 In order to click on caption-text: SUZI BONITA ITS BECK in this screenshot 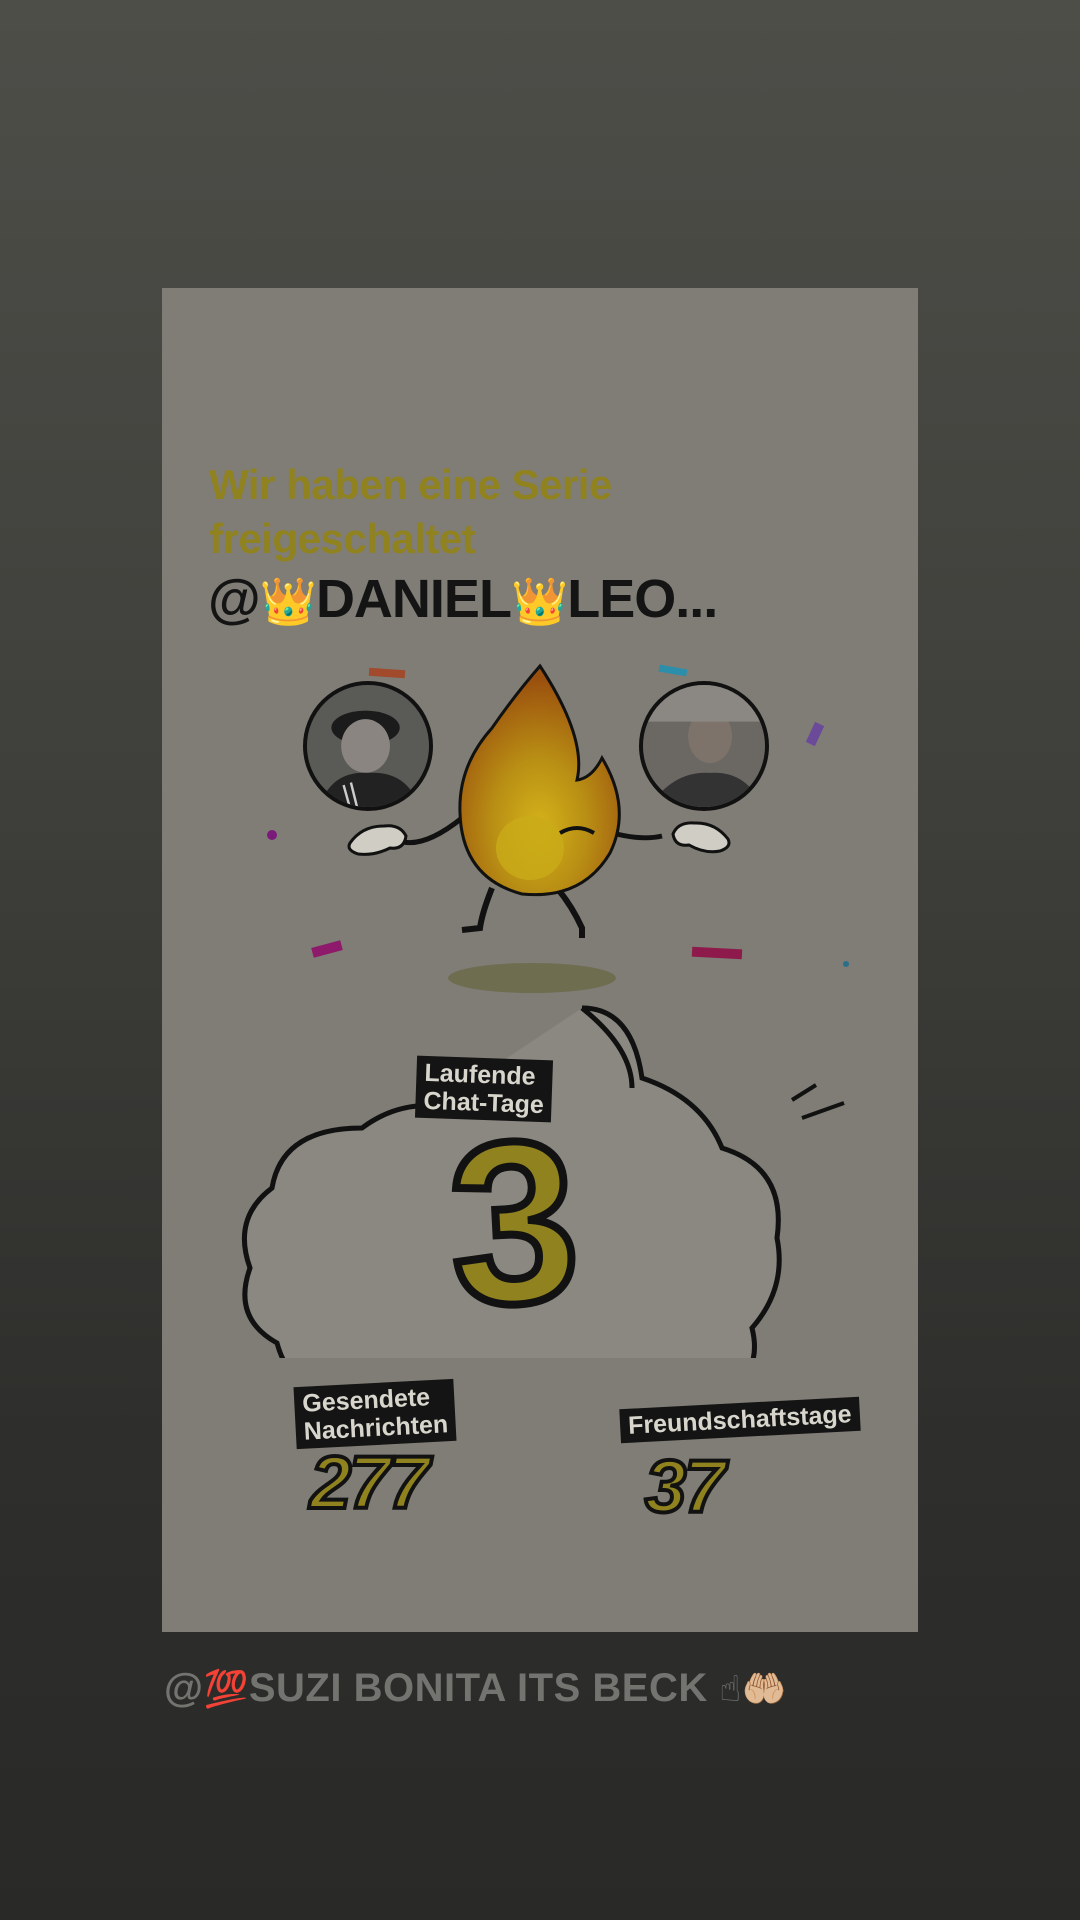, I will do `click(478, 1688)`.